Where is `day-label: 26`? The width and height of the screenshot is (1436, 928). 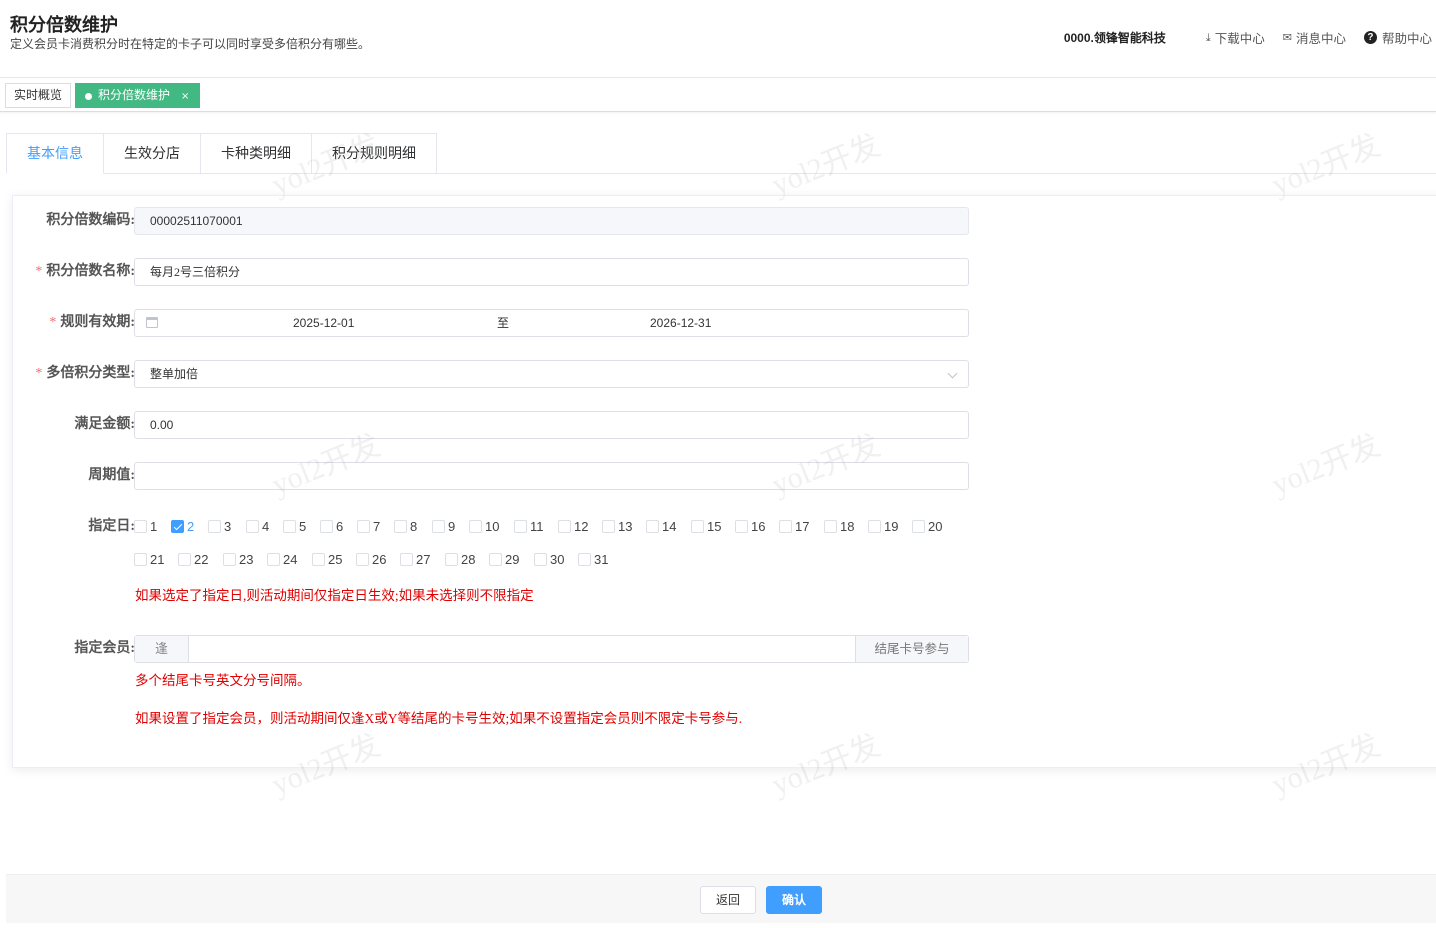 day-label: 26 is located at coordinates (379, 559).